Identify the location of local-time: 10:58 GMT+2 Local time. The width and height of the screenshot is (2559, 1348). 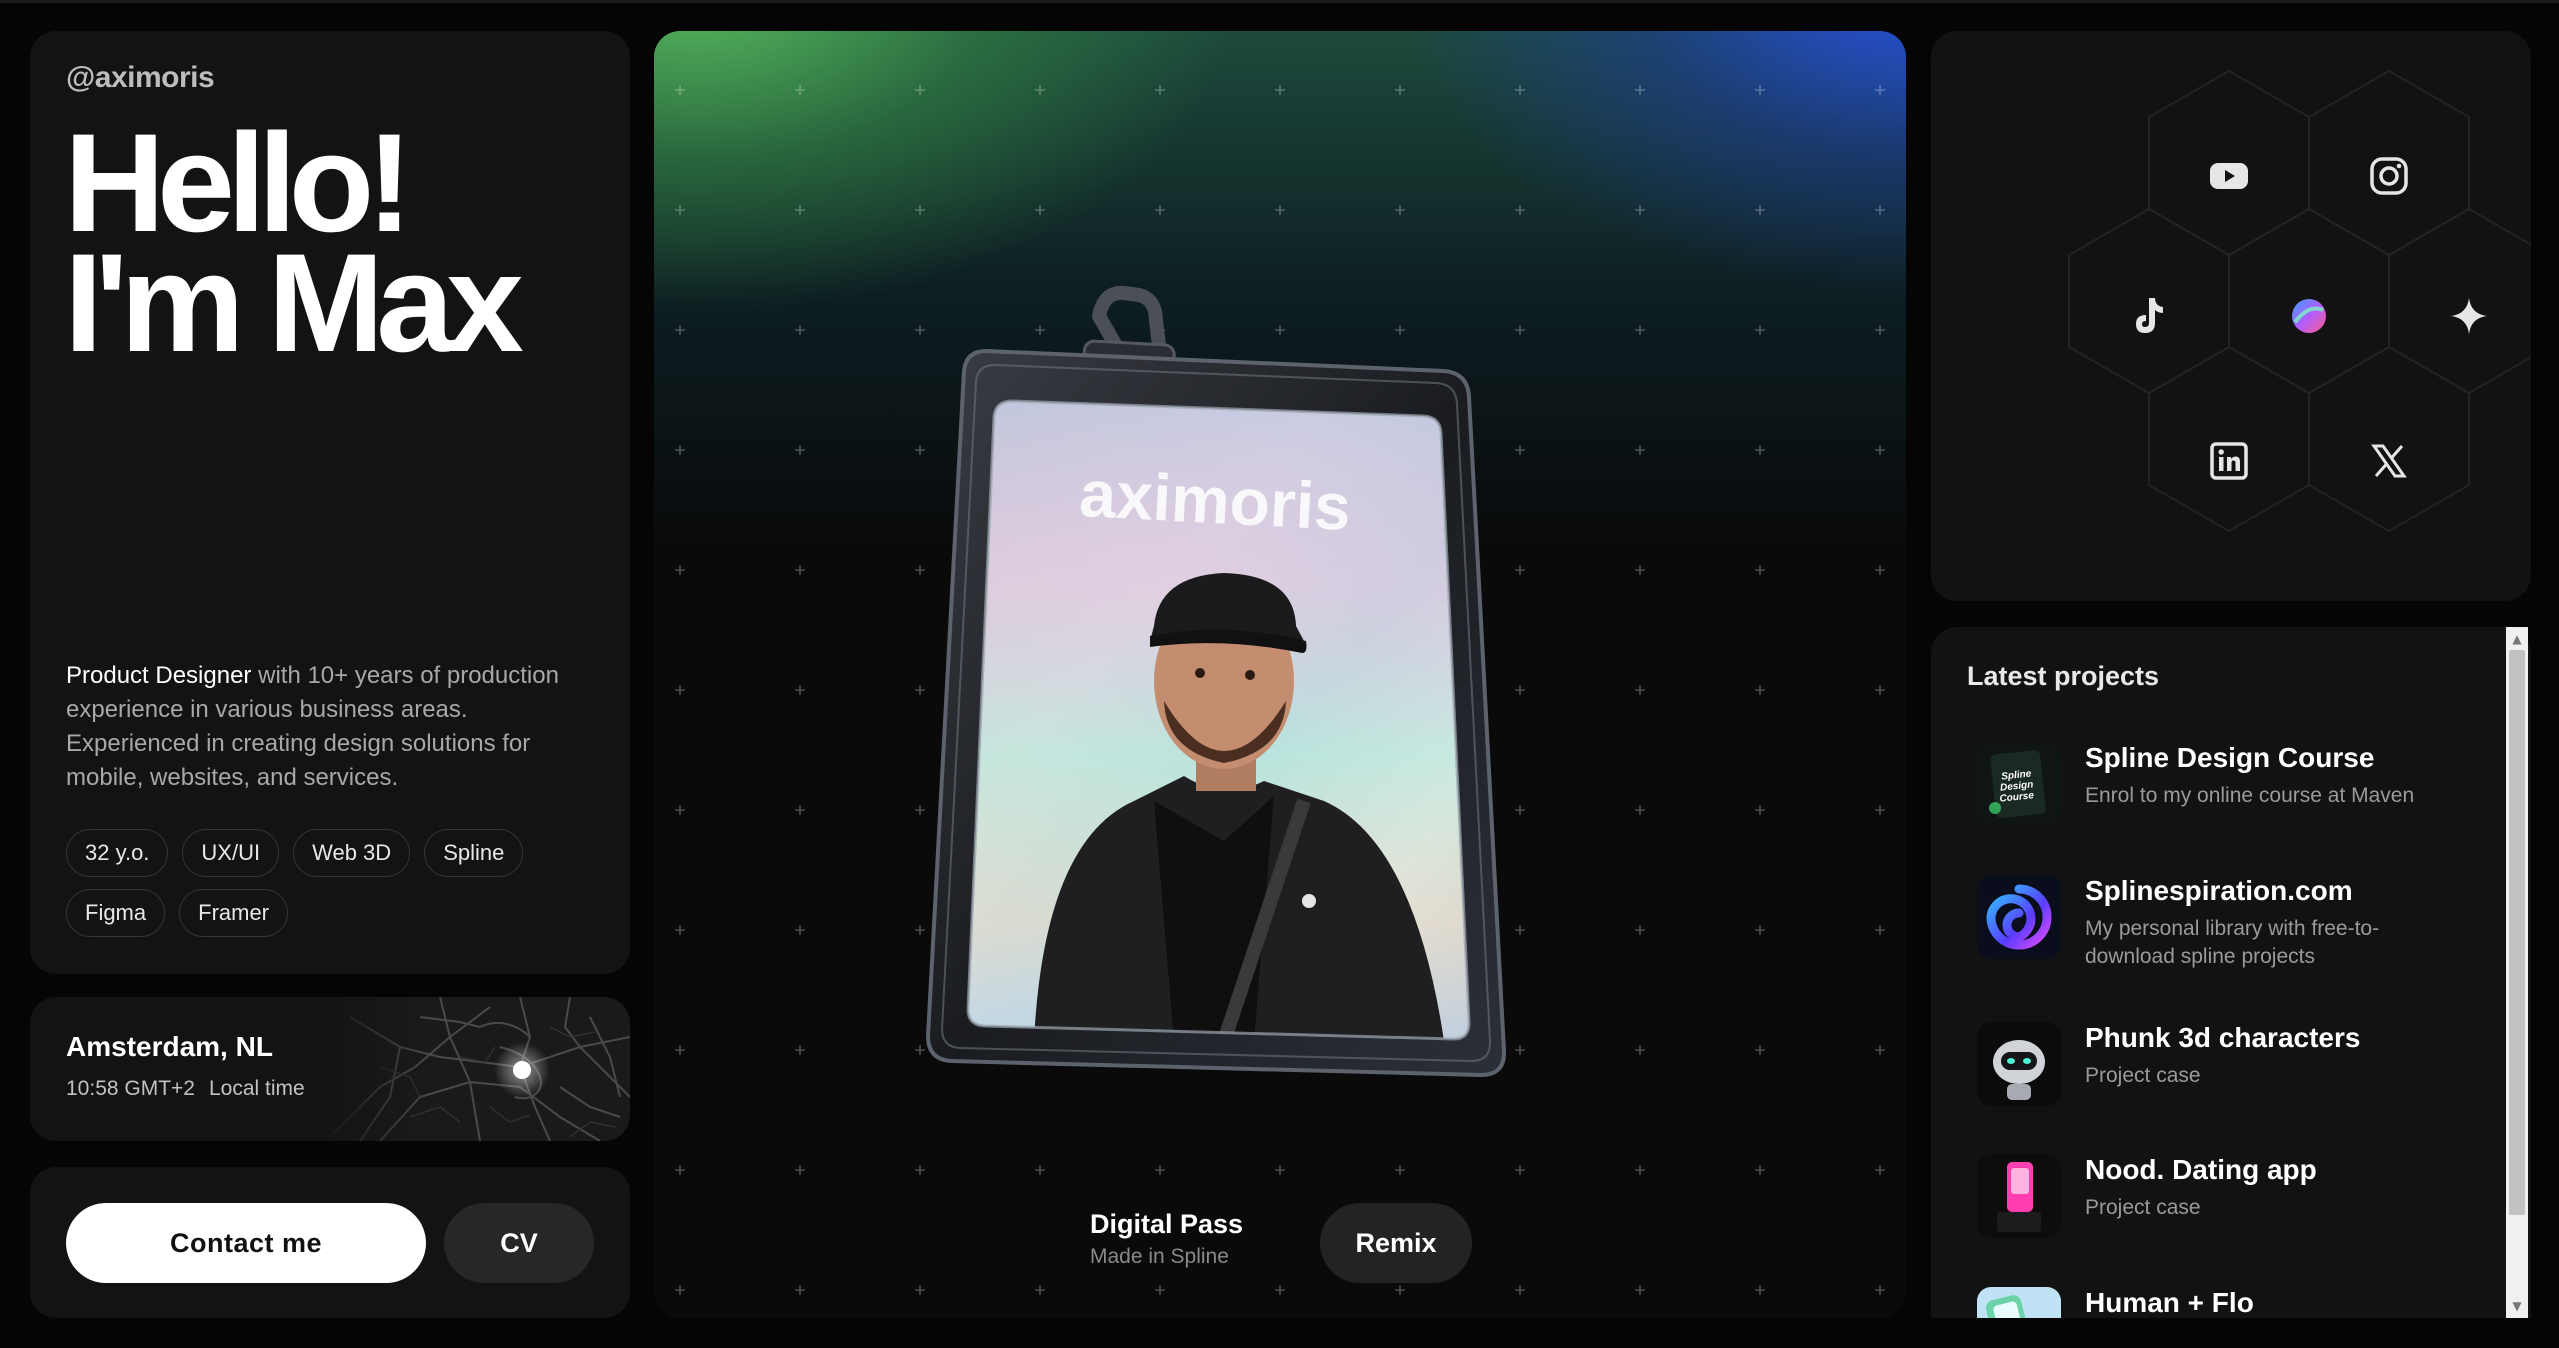
(185, 1089).